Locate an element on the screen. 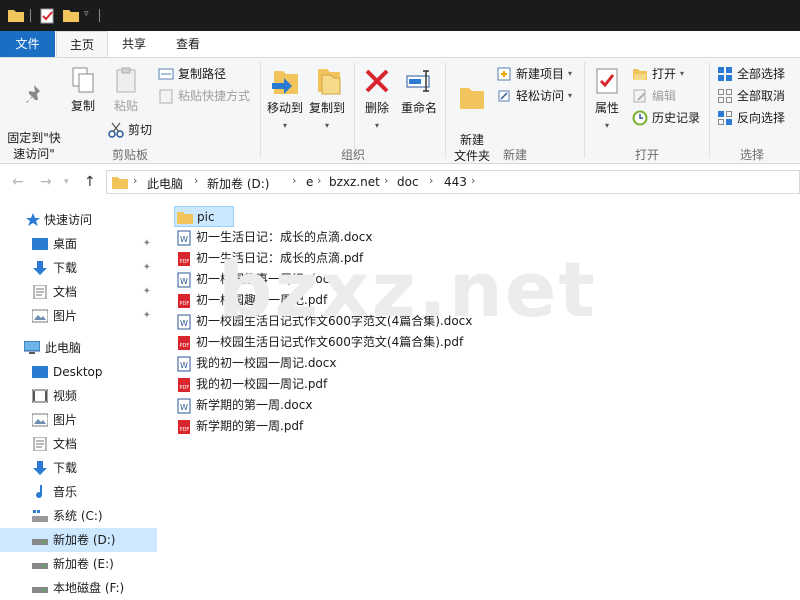 The width and height of the screenshot is (800, 600). delete-x-icon is located at coordinates (377, 81).